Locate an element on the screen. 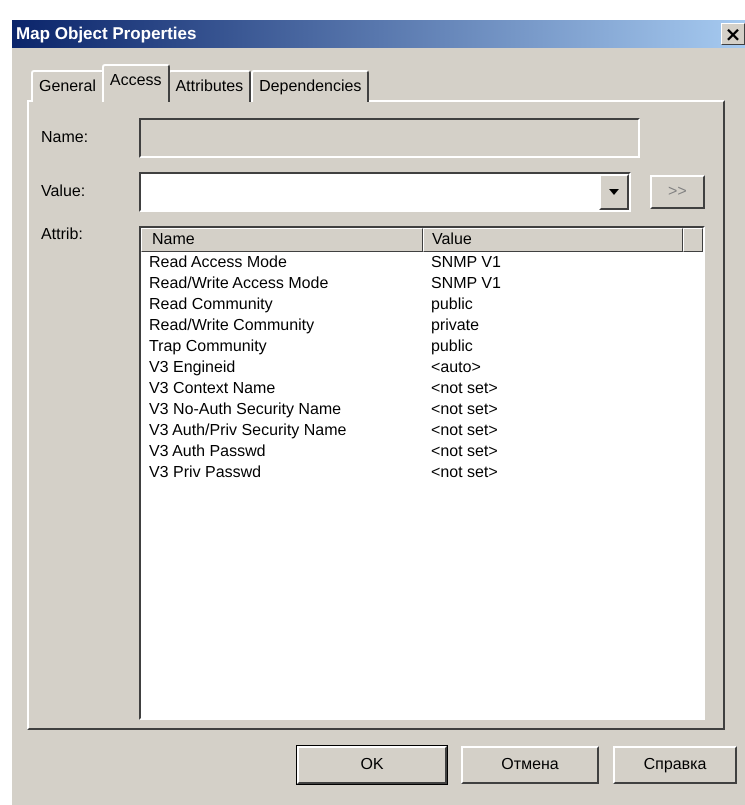 Image resolution: width=745 pixels, height=805 pixels. list-cell: private is located at coordinates (451, 325).